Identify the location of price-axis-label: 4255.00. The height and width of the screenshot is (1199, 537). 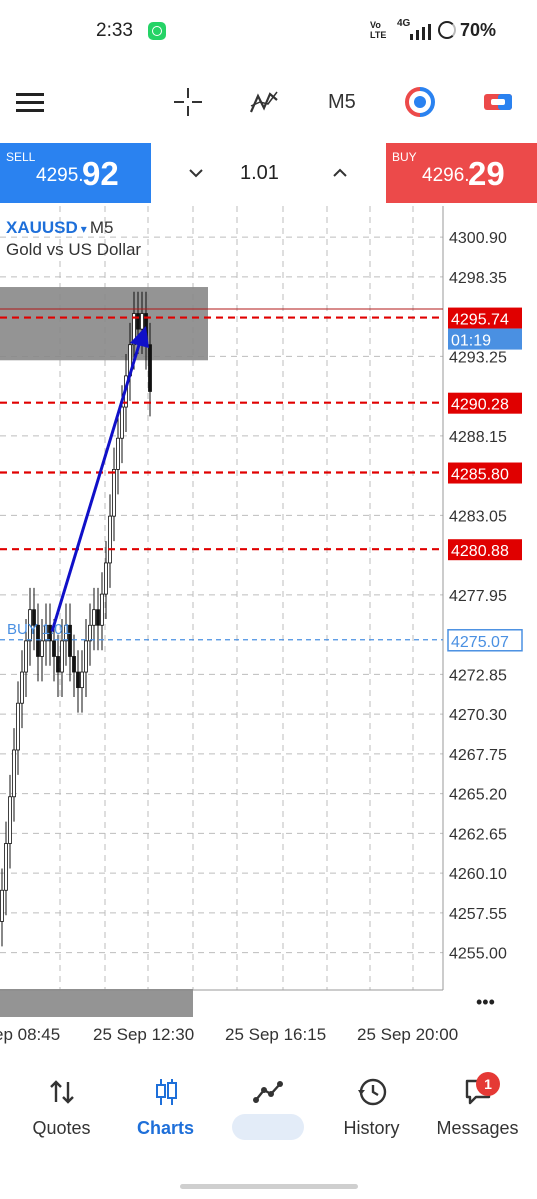
(478, 954).